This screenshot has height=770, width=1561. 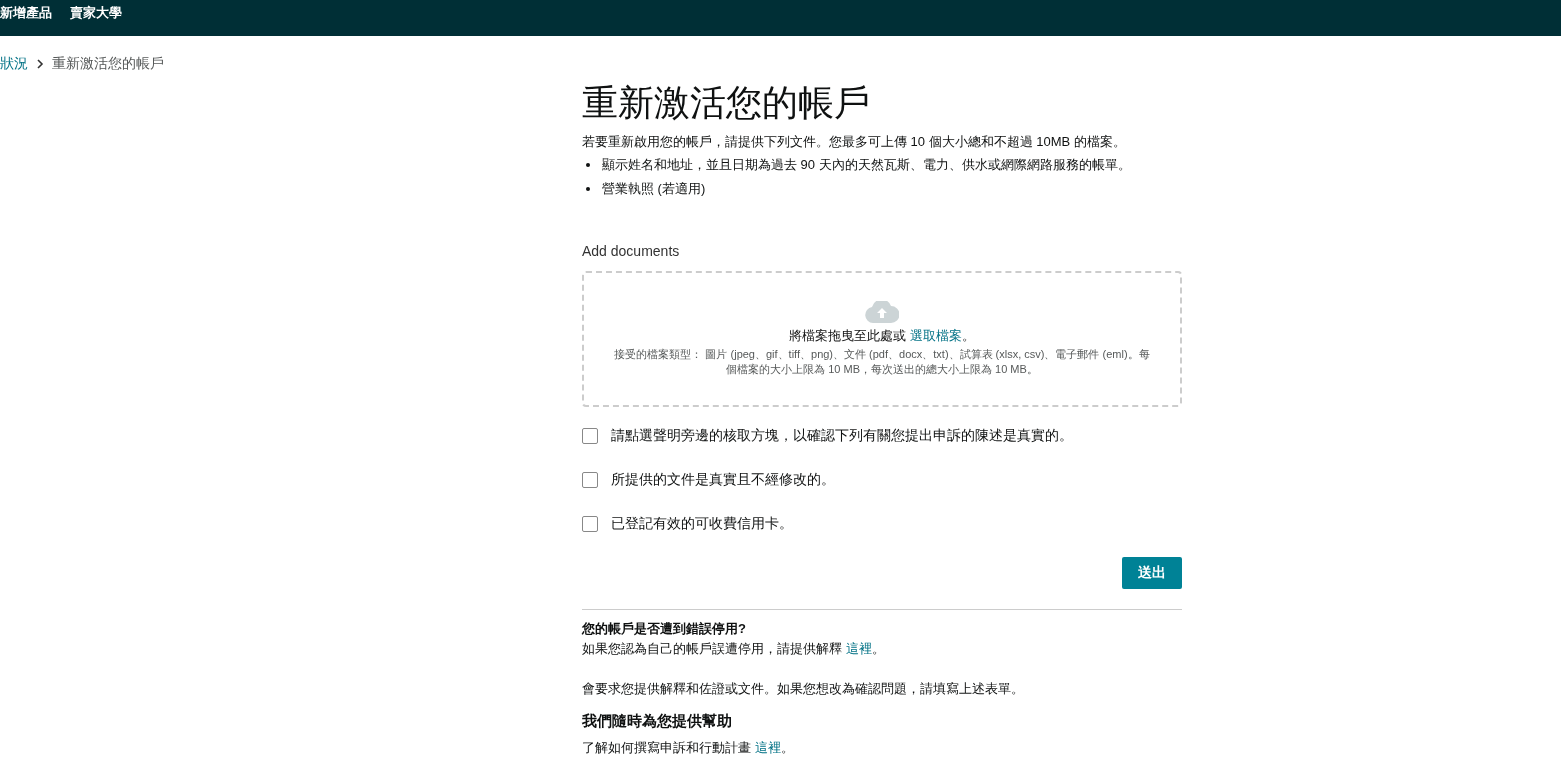 What do you see at coordinates (96, 13) in the screenshot?
I see `nav-link: 賣家大學` at bounding box center [96, 13].